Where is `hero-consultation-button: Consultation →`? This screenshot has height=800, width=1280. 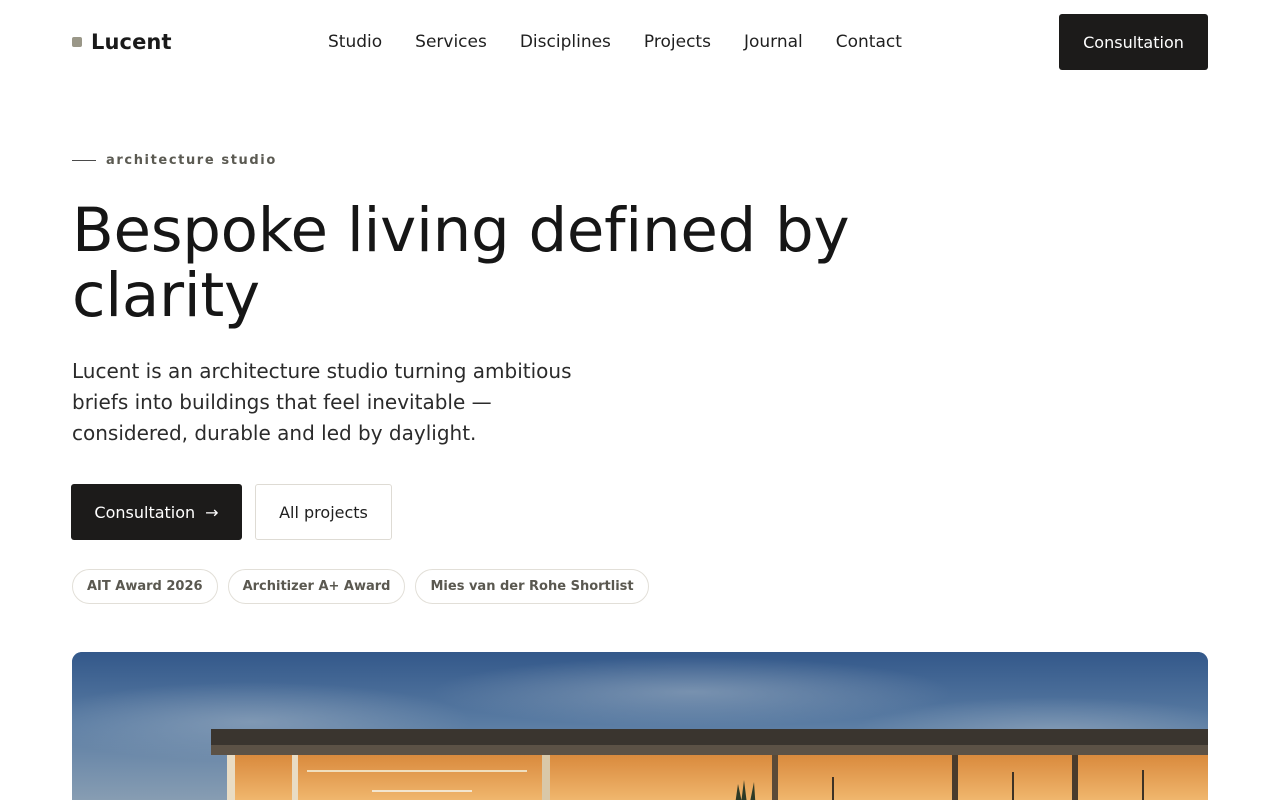
hero-consultation-button: Consultation → is located at coordinates (156, 512).